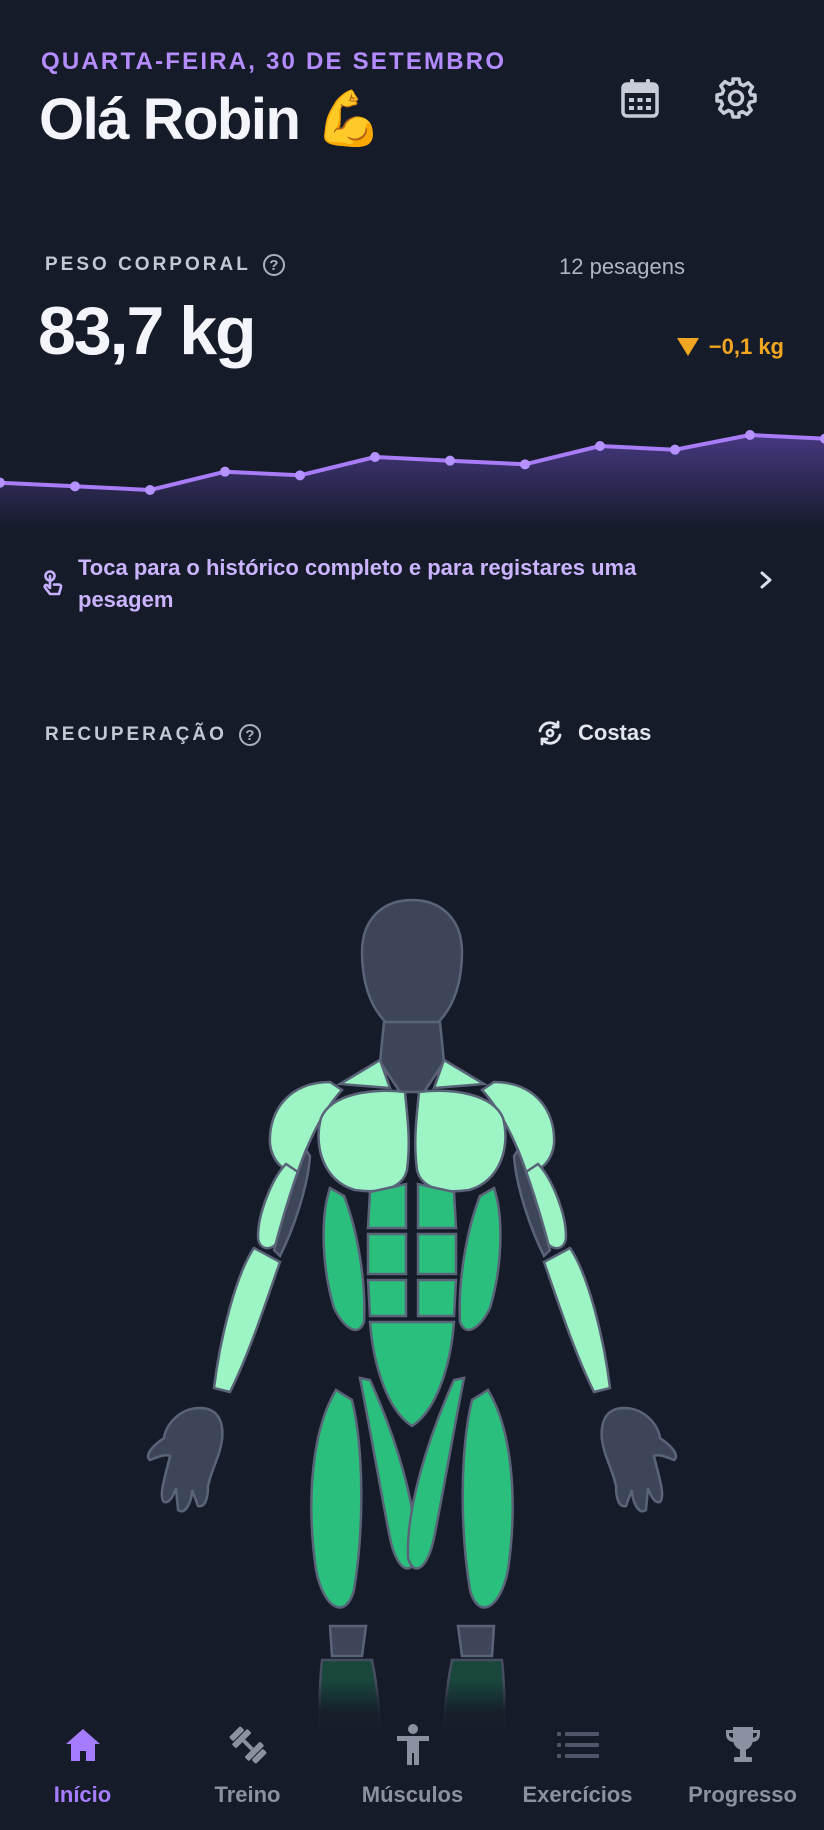 Image resolution: width=824 pixels, height=1830 pixels. I want to click on settings-button, so click(736, 98).